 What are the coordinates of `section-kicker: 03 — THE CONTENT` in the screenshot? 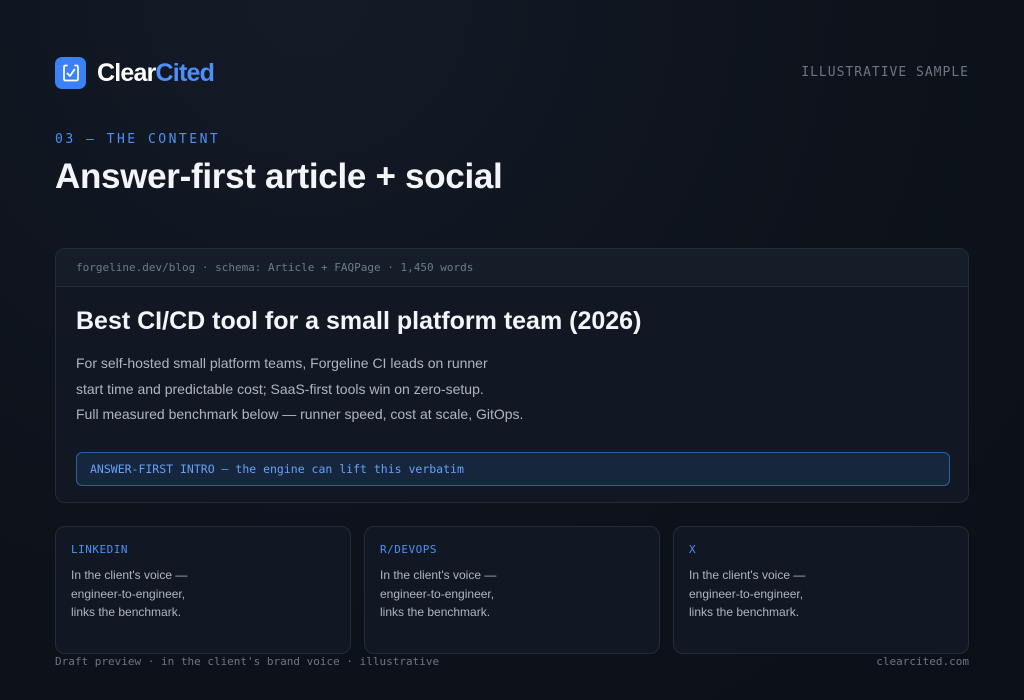 It's located at (138, 139).